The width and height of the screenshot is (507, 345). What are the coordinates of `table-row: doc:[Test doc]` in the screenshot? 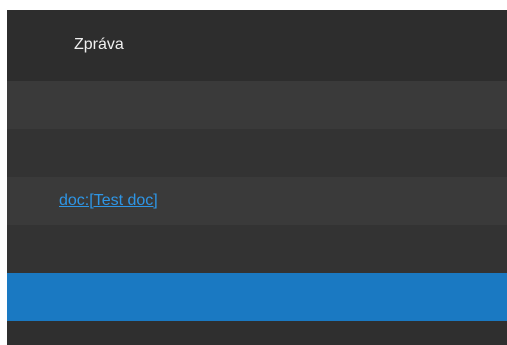 It's located at (257, 201).